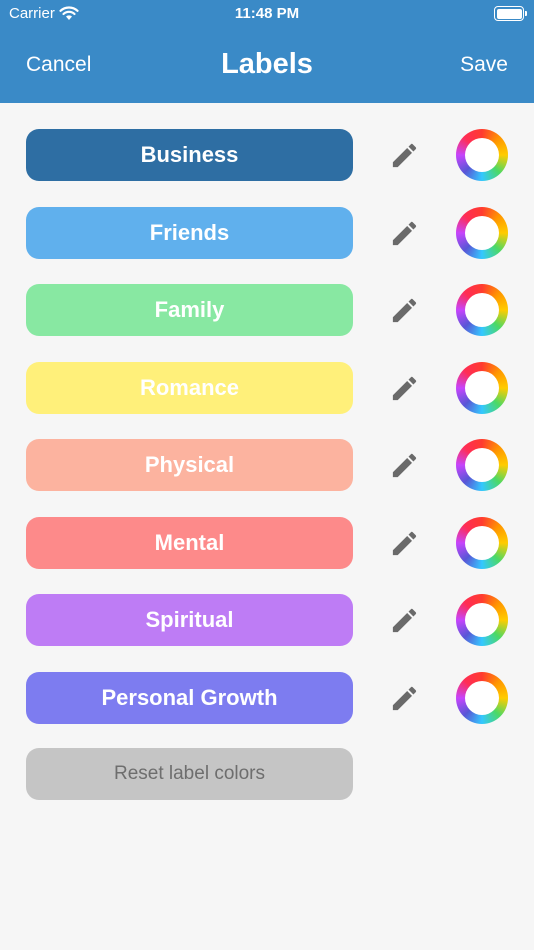 The height and width of the screenshot is (950, 534). I want to click on label-row-mental: Mental, so click(267, 555).